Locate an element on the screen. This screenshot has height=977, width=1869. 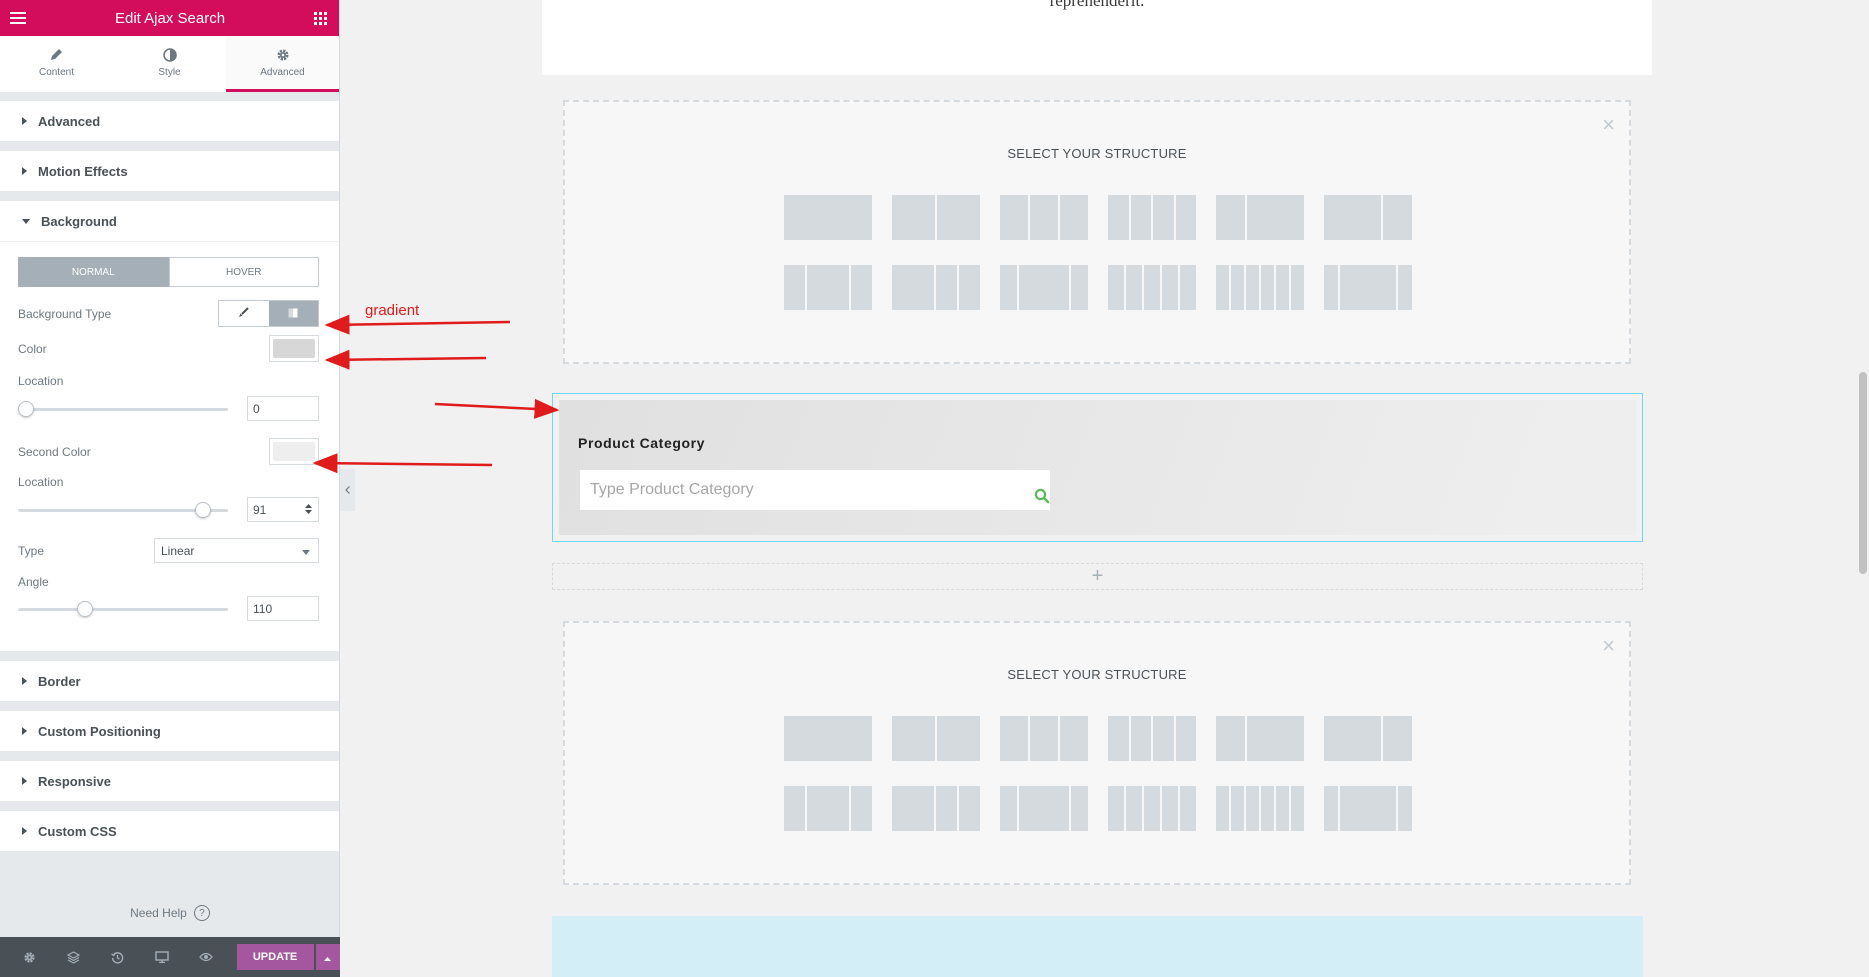
tab-advanced: Advanced is located at coordinates (282, 64).